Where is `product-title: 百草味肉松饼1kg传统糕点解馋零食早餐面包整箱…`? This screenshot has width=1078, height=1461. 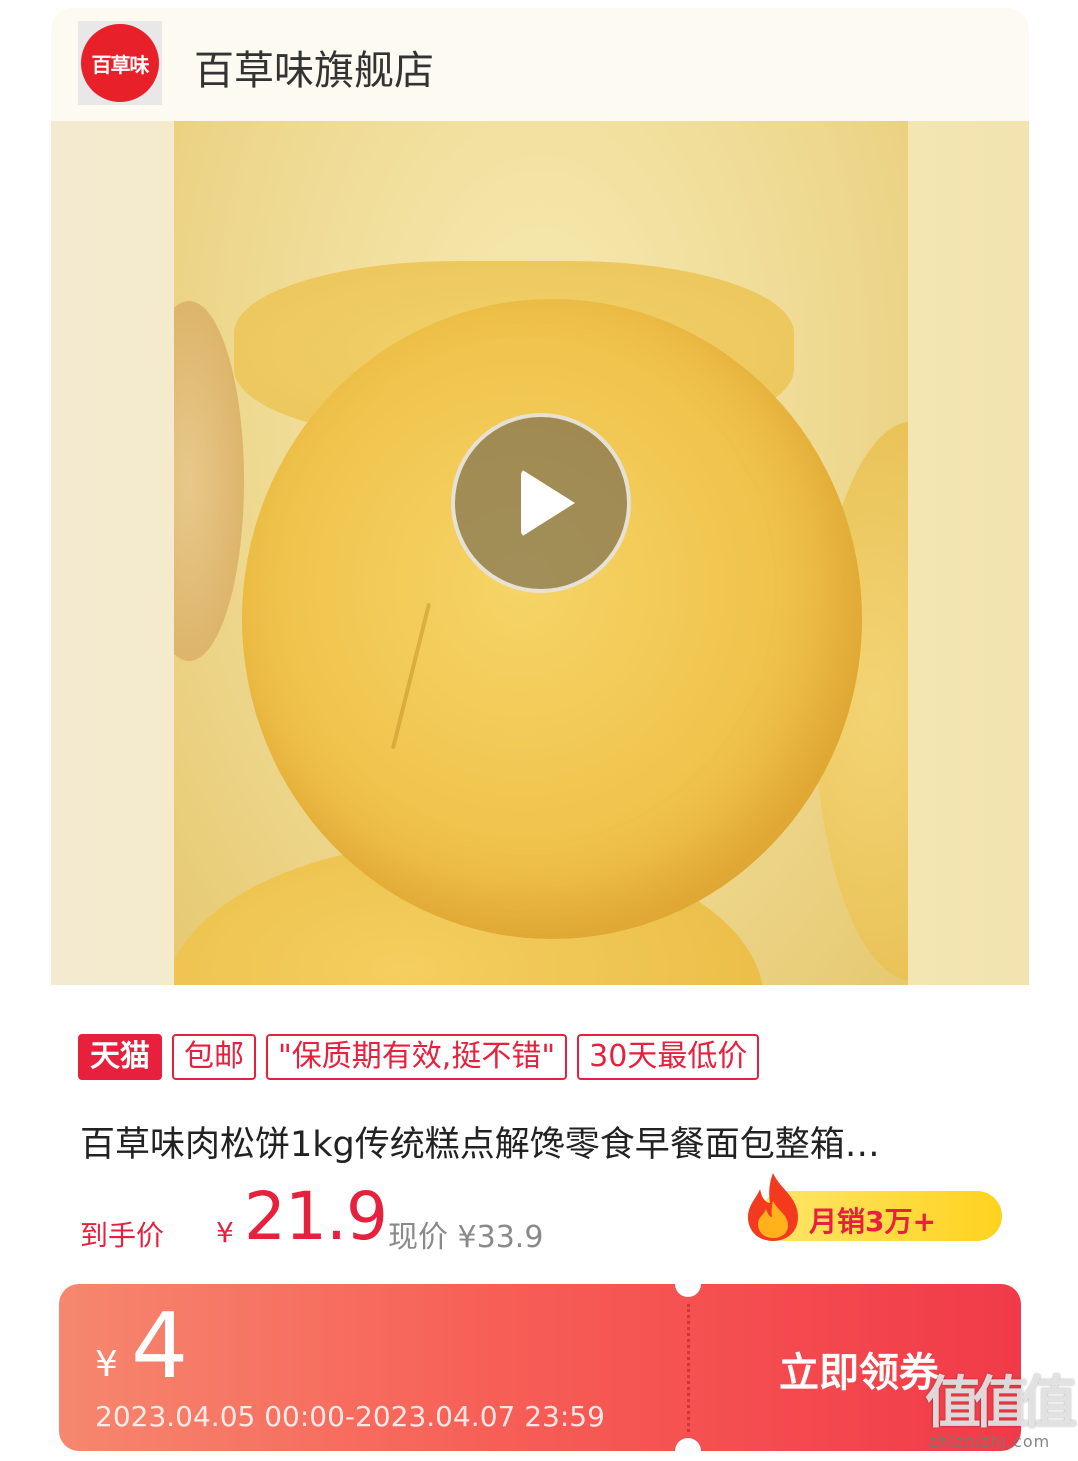 product-title: 百草味肉松饼1kg传统糕点解馋零食早餐面包整箱… is located at coordinates (540, 1141).